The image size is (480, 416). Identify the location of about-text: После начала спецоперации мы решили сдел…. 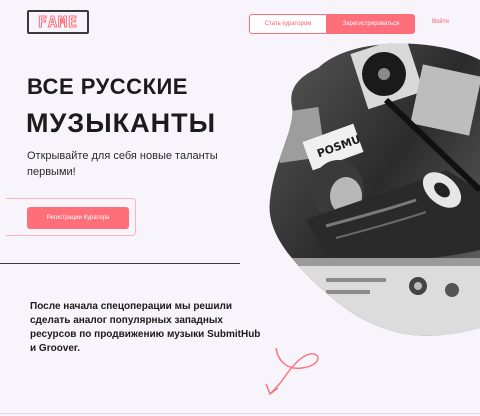
(145, 327).